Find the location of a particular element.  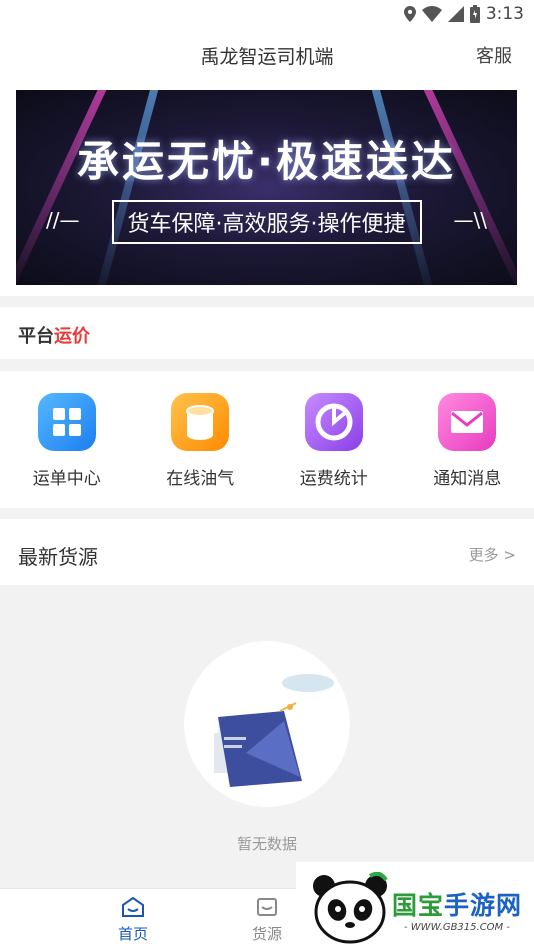

pie-chart-icon is located at coordinates (333, 422).